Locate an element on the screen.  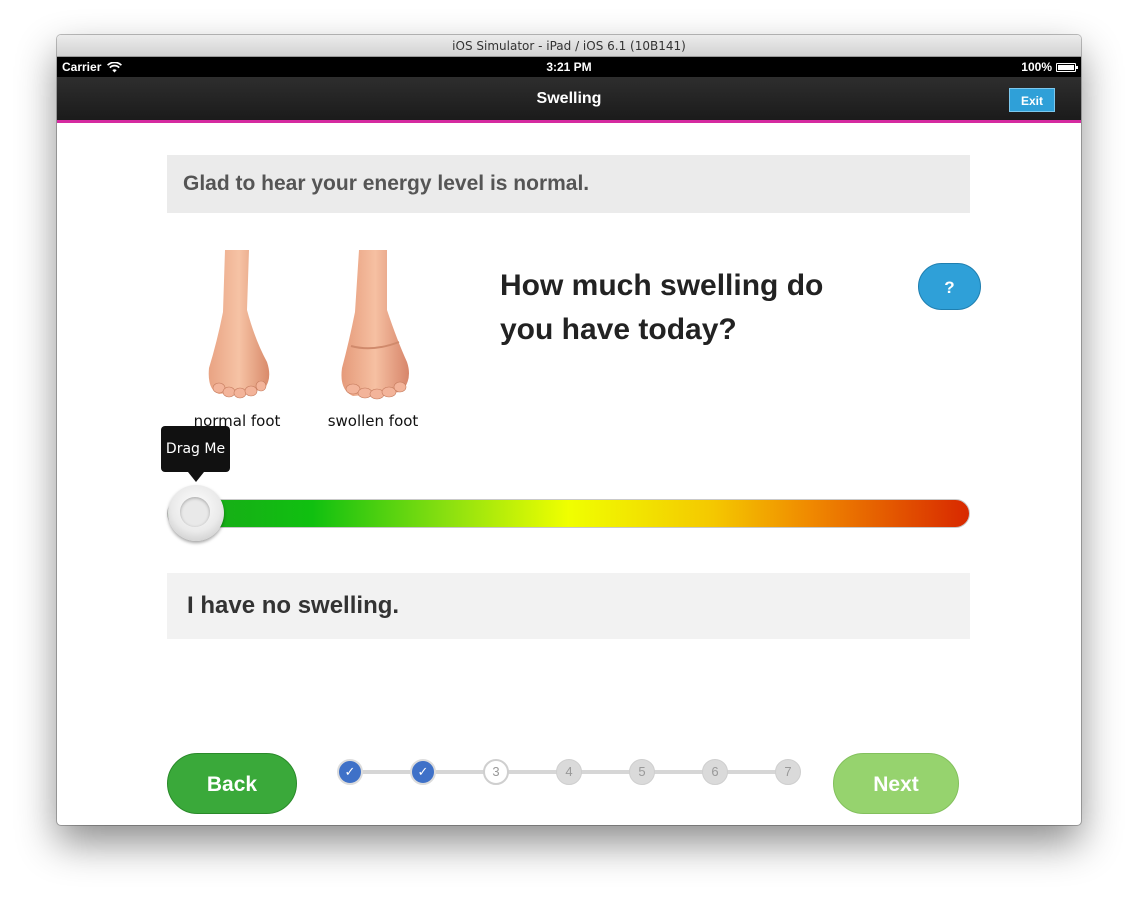
answer-text: I have no swelling. is located at coordinates (568, 606).